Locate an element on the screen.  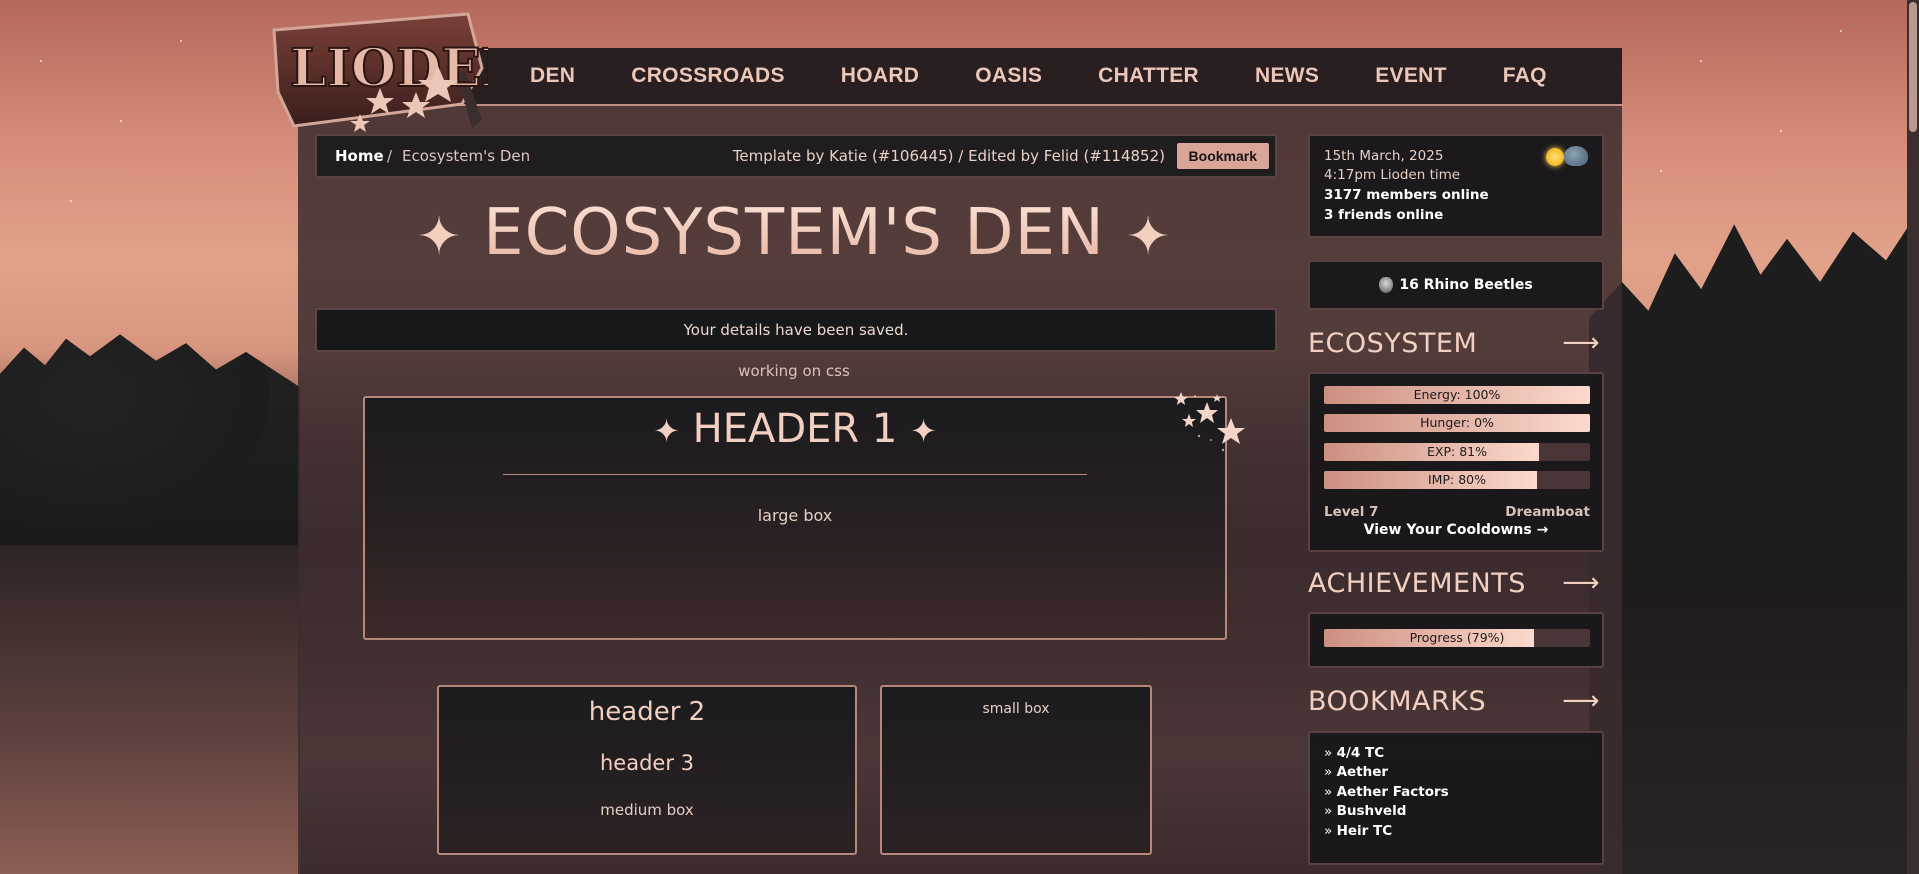
beetles-panel: 16 Rhino Beetles is located at coordinates (1456, 285).